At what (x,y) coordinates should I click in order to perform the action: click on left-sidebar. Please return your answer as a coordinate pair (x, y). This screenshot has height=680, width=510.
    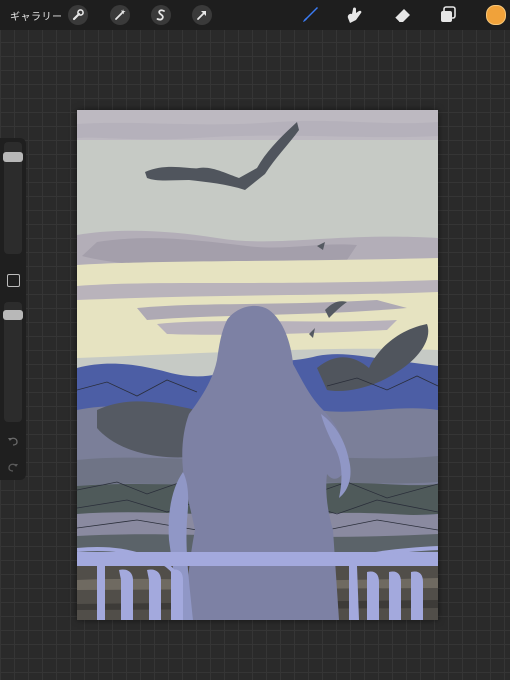
    Looking at the image, I should click on (13, 309).